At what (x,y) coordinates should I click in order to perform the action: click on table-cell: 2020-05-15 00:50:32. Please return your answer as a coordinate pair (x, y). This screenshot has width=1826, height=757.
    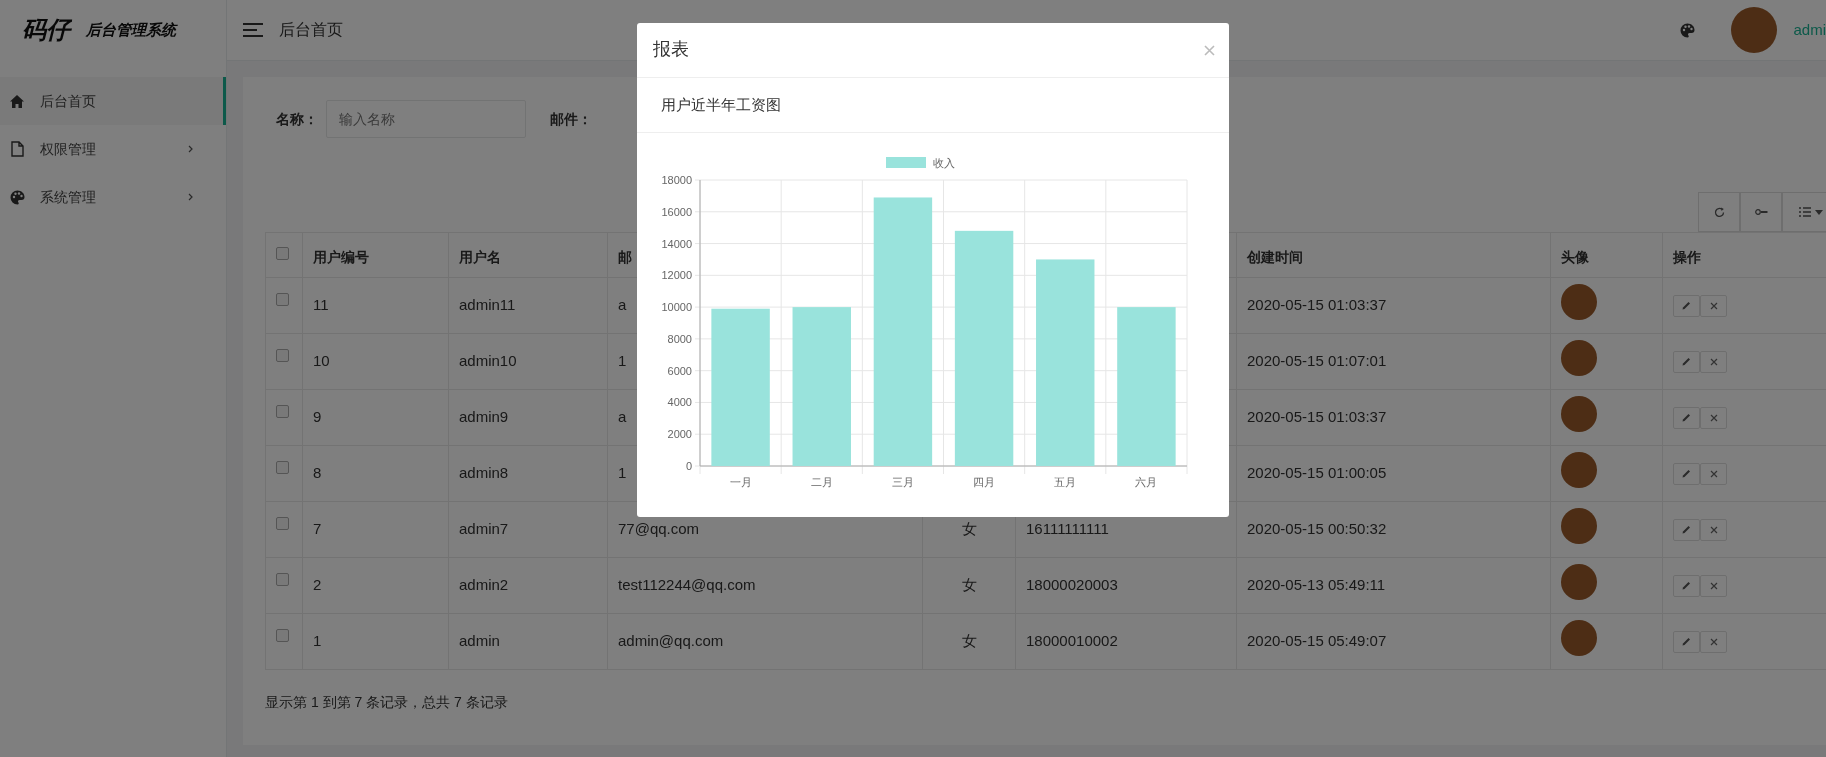
    Looking at the image, I should click on (1317, 529).